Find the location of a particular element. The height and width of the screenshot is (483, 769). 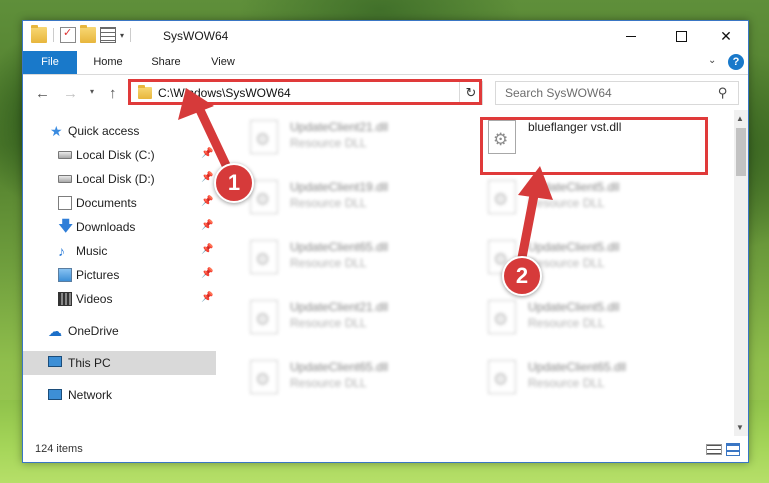

address-highlight-box is located at coordinates (305, 92).